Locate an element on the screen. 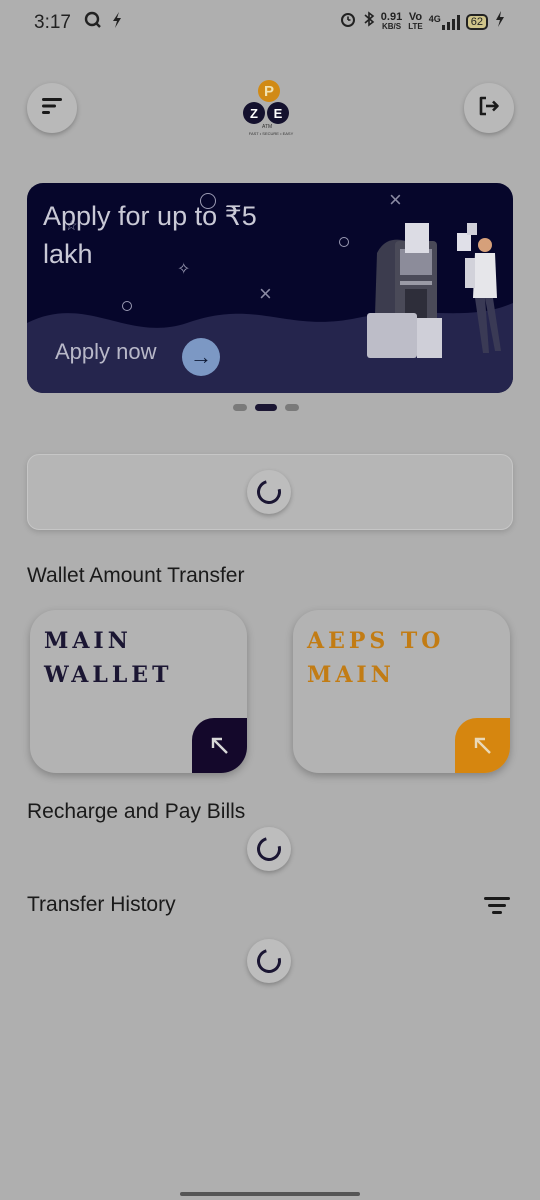 Image resolution: width=540 pixels, height=1200 pixels. flash-icon is located at coordinates (117, 22).